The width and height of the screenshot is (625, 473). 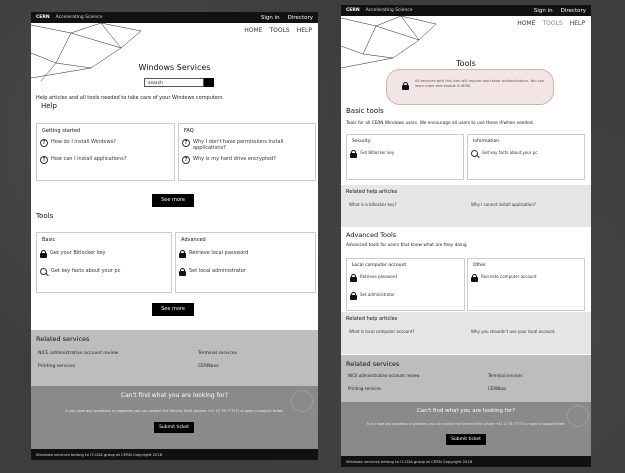 I want to click on list-item: ? How do I install Windows?, so click(x=105, y=143).